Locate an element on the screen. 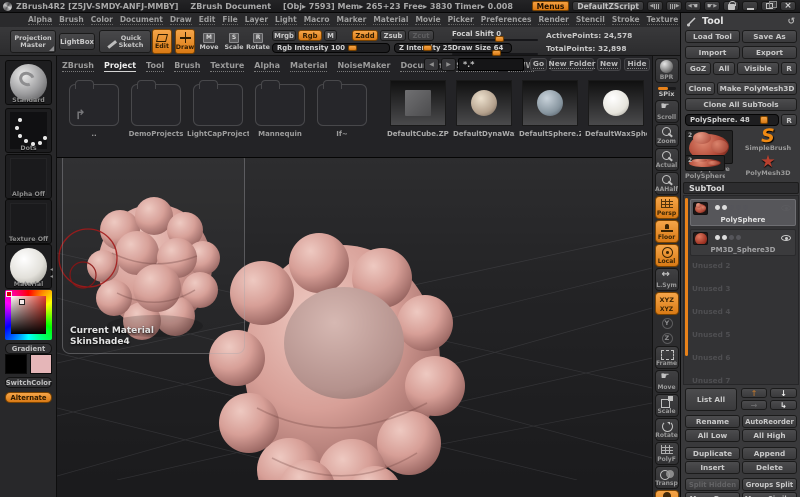 The image size is (800, 497). edit-mode-button: Edit is located at coordinates (162, 41).